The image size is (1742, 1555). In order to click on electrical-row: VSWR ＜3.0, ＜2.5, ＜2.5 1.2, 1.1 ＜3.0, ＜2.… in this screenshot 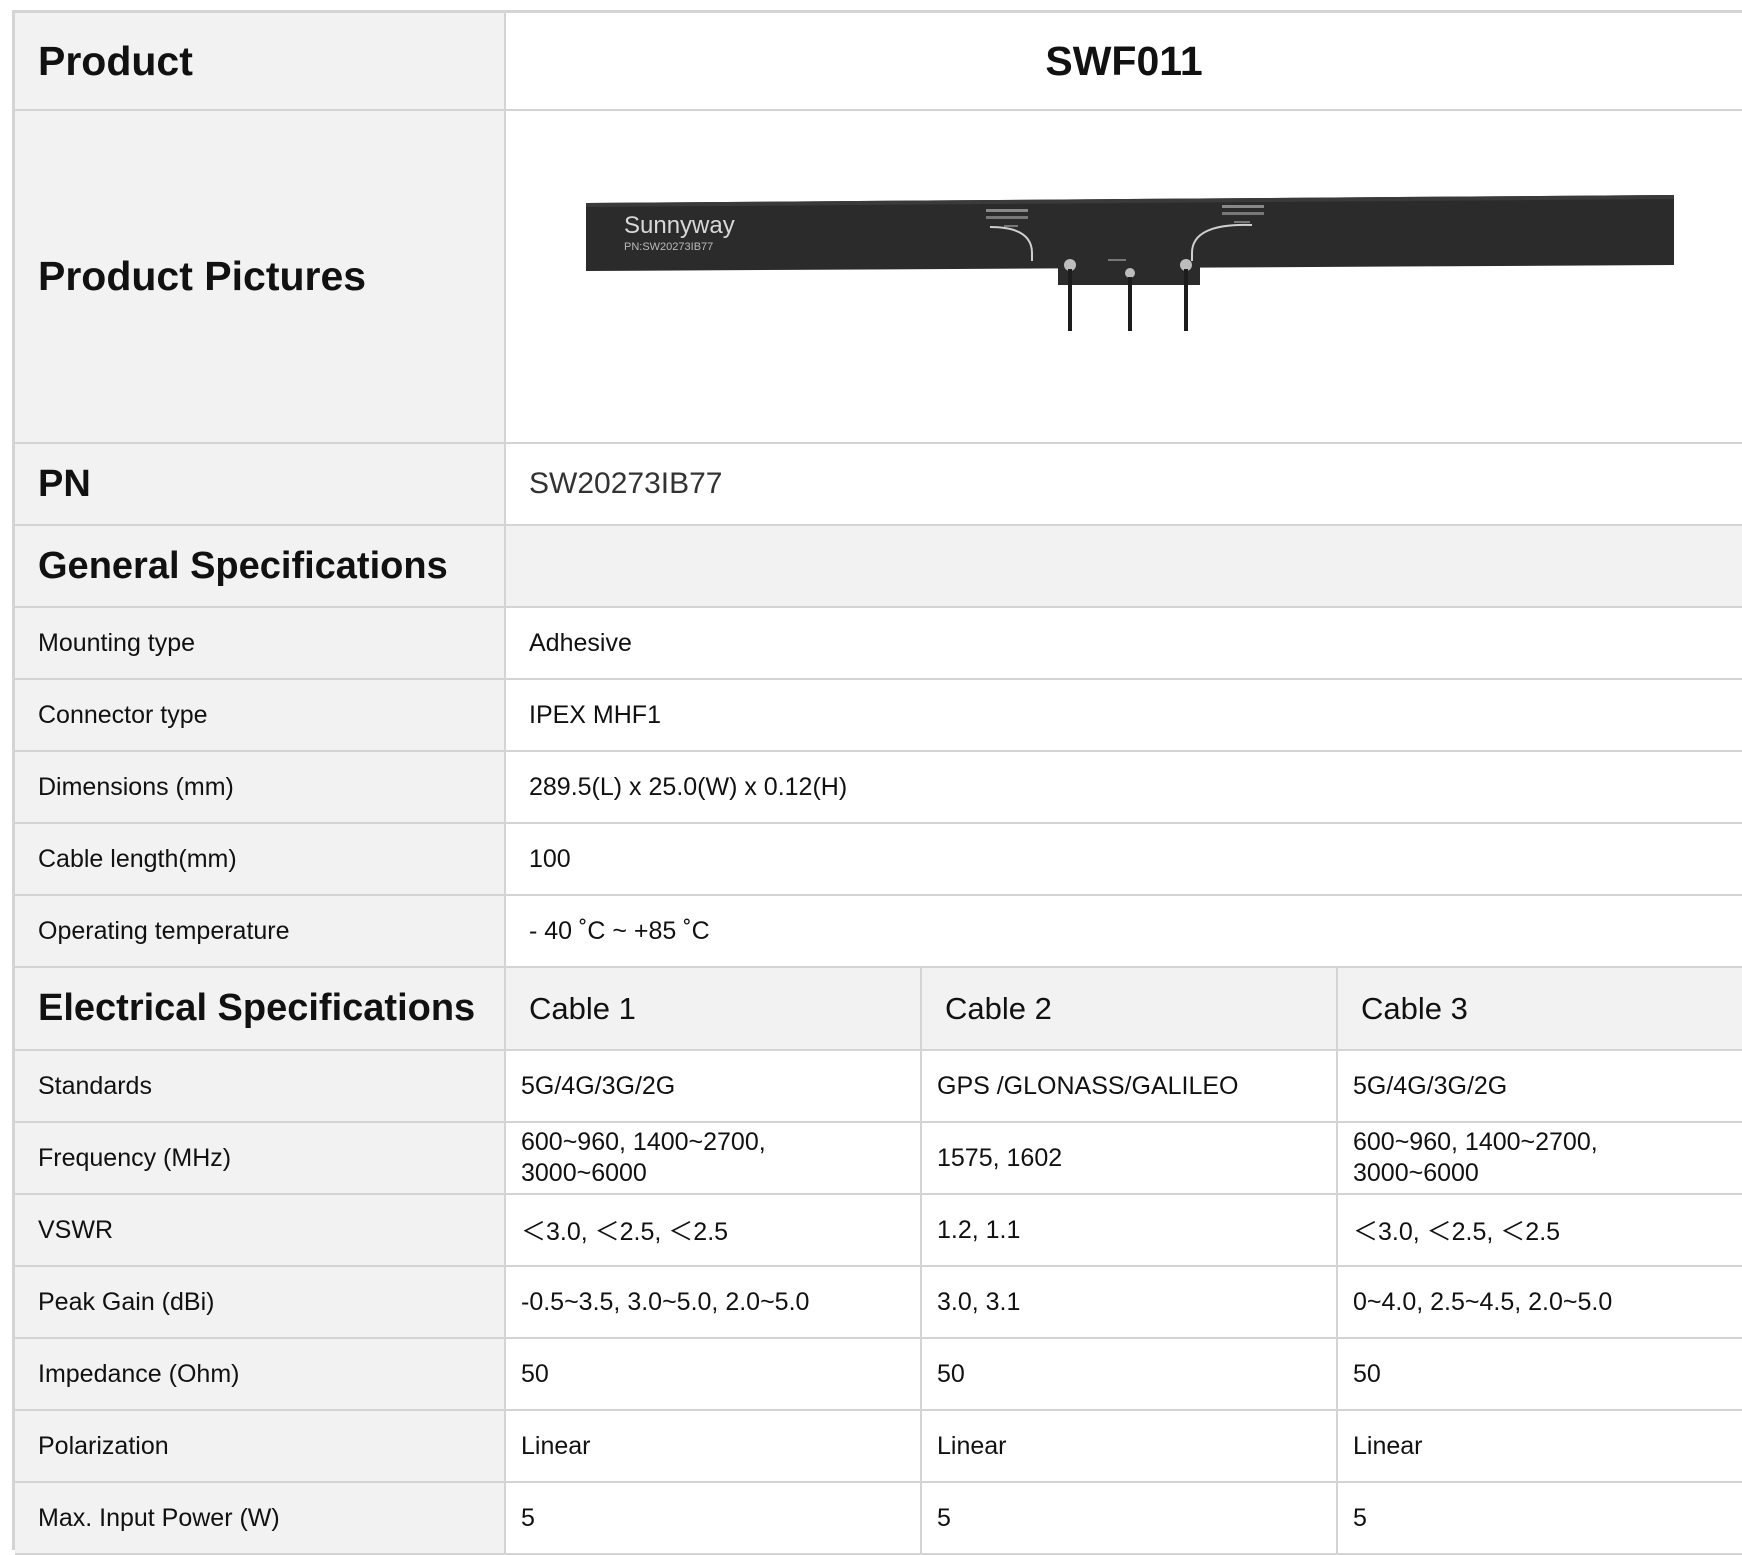, I will do `click(878, 1230)`.